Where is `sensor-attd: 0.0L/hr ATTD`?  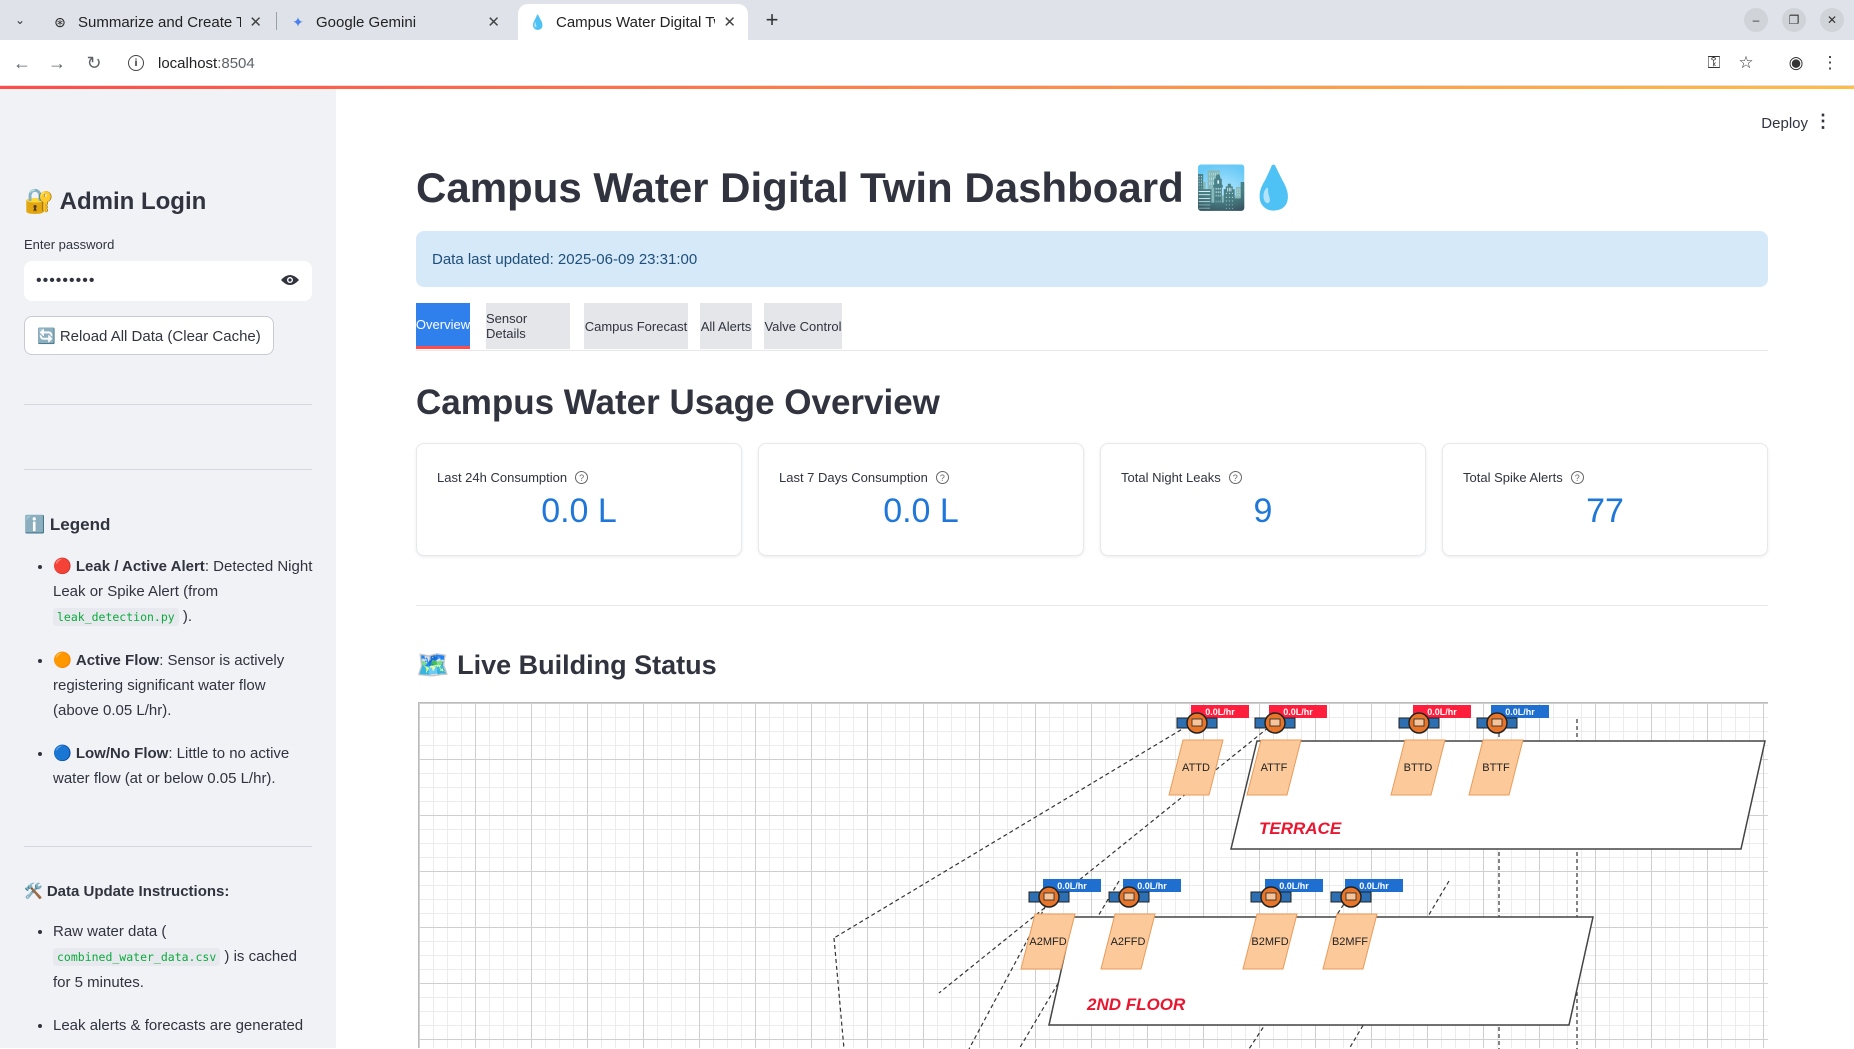 sensor-attd: 0.0L/hr ATTD is located at coordinates (1208, 750).